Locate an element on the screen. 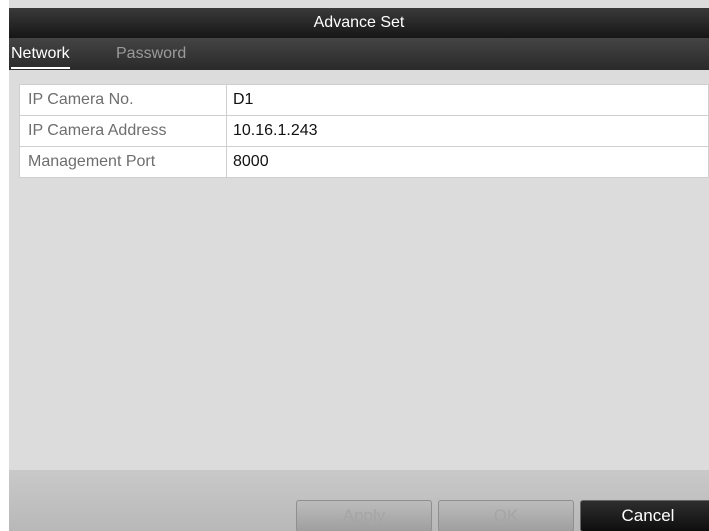 This screenshot has width=709, height=531. table-row: IP Camera Address 10.16.1.243 is located at coordinates (364, 131).